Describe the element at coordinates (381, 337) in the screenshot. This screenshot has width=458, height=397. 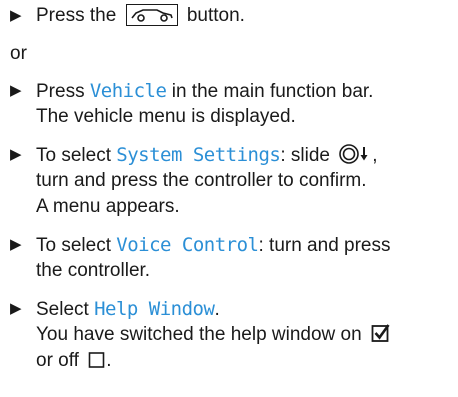
I see `checkbox-checked-icon` at that location.